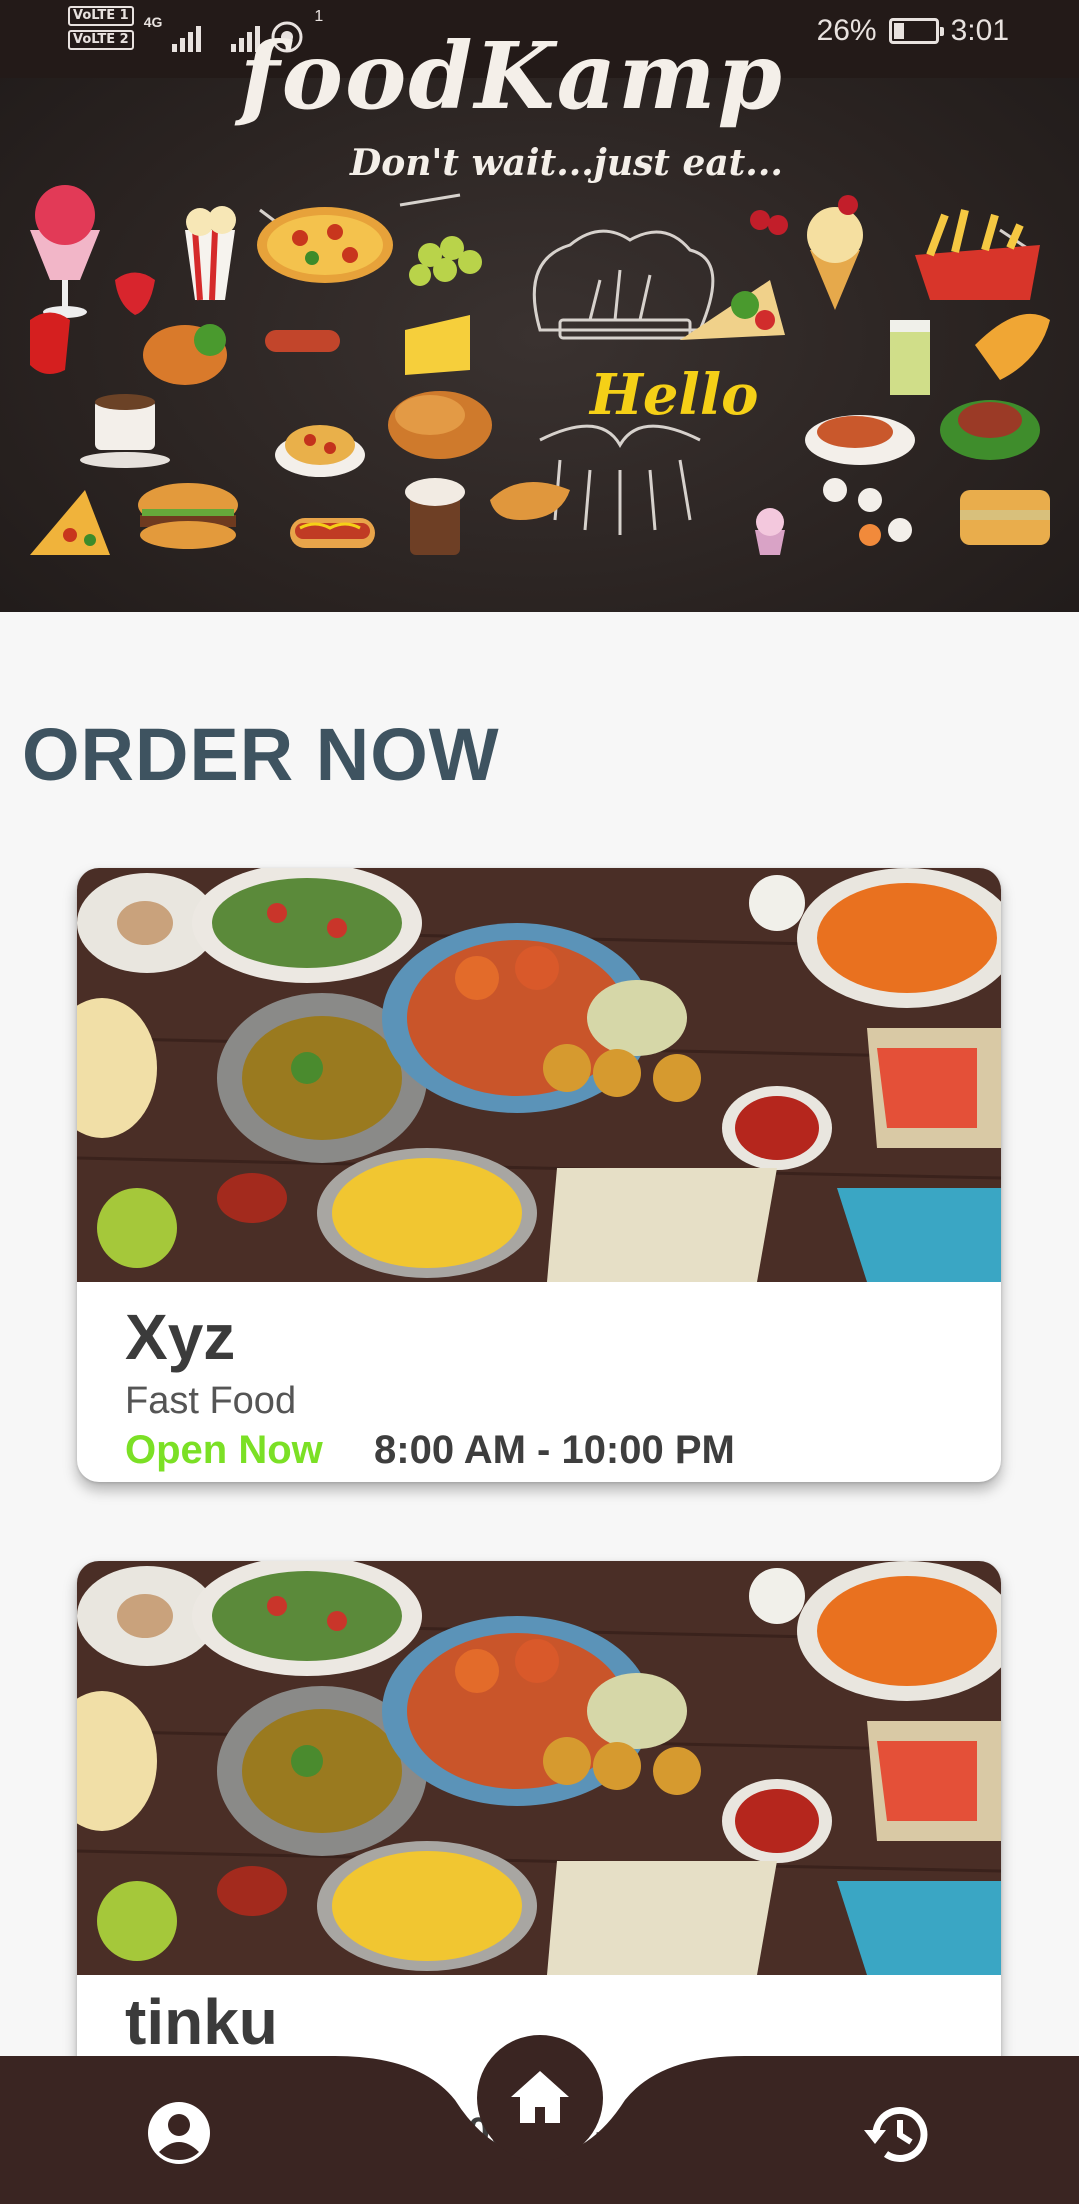 This screenshot has height=2204, width=1079. Describe the element at coordinates (101, 16) in the screenshot. I see `sim1-volte-badge: VoLTE 1` at that location.